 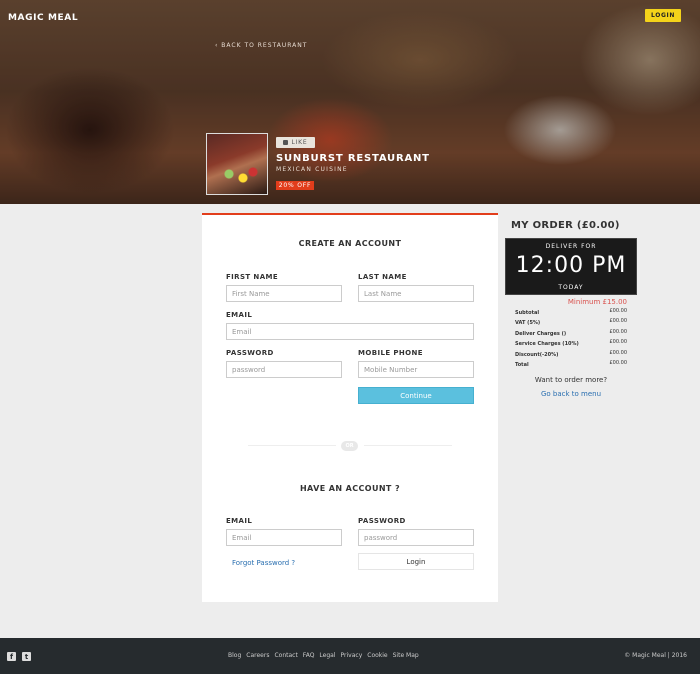 I want to click on password-field, so click(x=284, y=369).